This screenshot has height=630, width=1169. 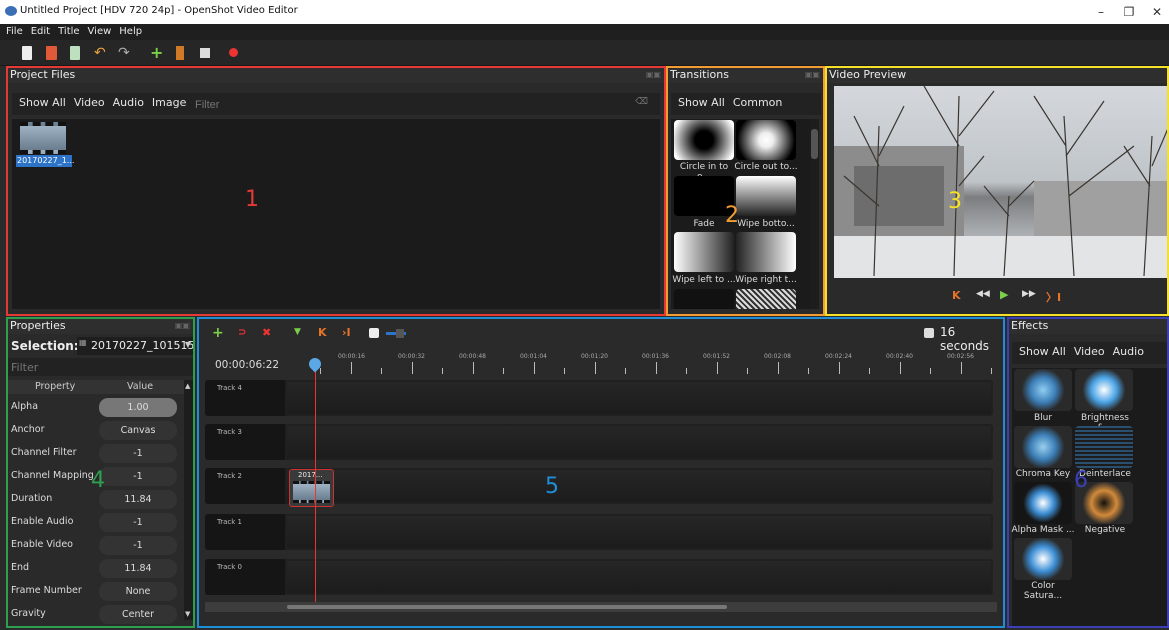 I want to click on track-header: Track 1, so click(x=245, y=532).